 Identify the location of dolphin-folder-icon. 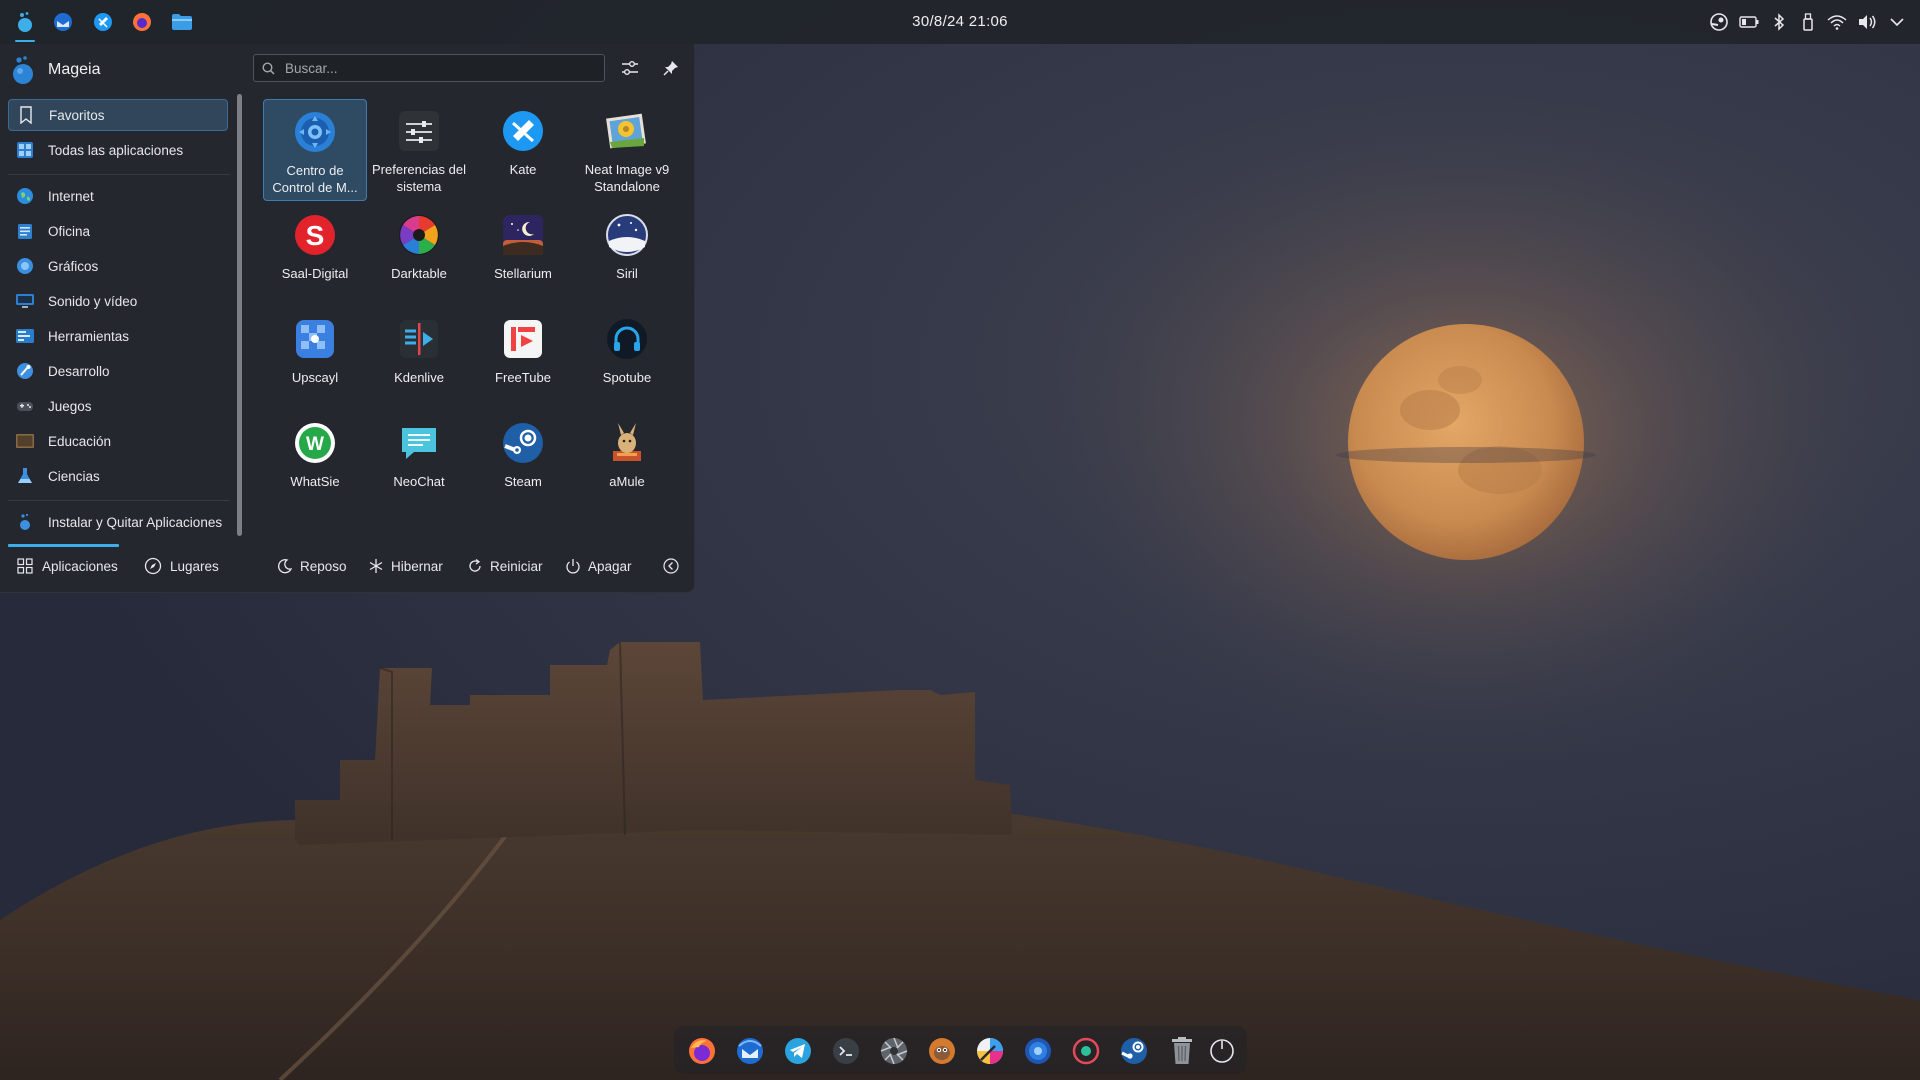
(182, 22).